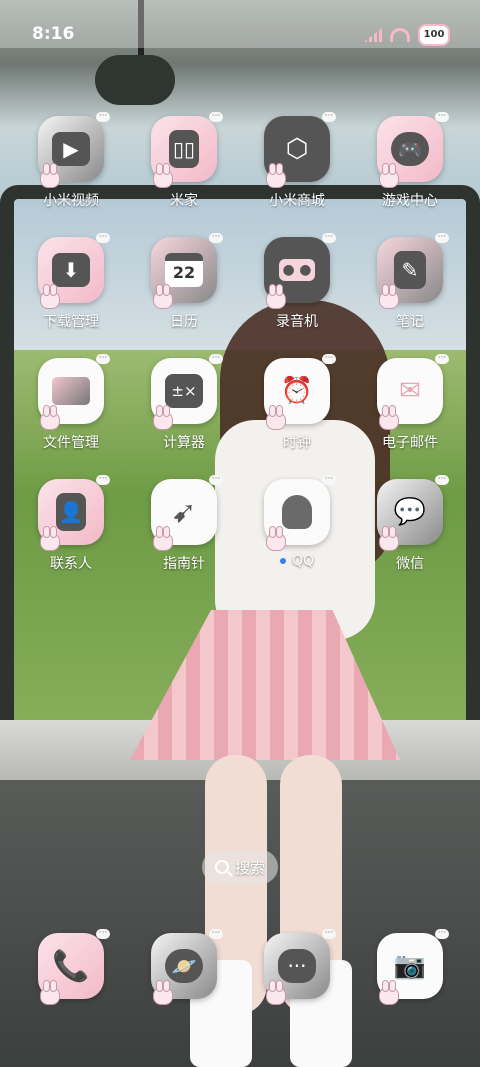 The width and height of the screenshot is (480, 1067). I want to click on phone-icon: 📞 ···, so click(74, 967).